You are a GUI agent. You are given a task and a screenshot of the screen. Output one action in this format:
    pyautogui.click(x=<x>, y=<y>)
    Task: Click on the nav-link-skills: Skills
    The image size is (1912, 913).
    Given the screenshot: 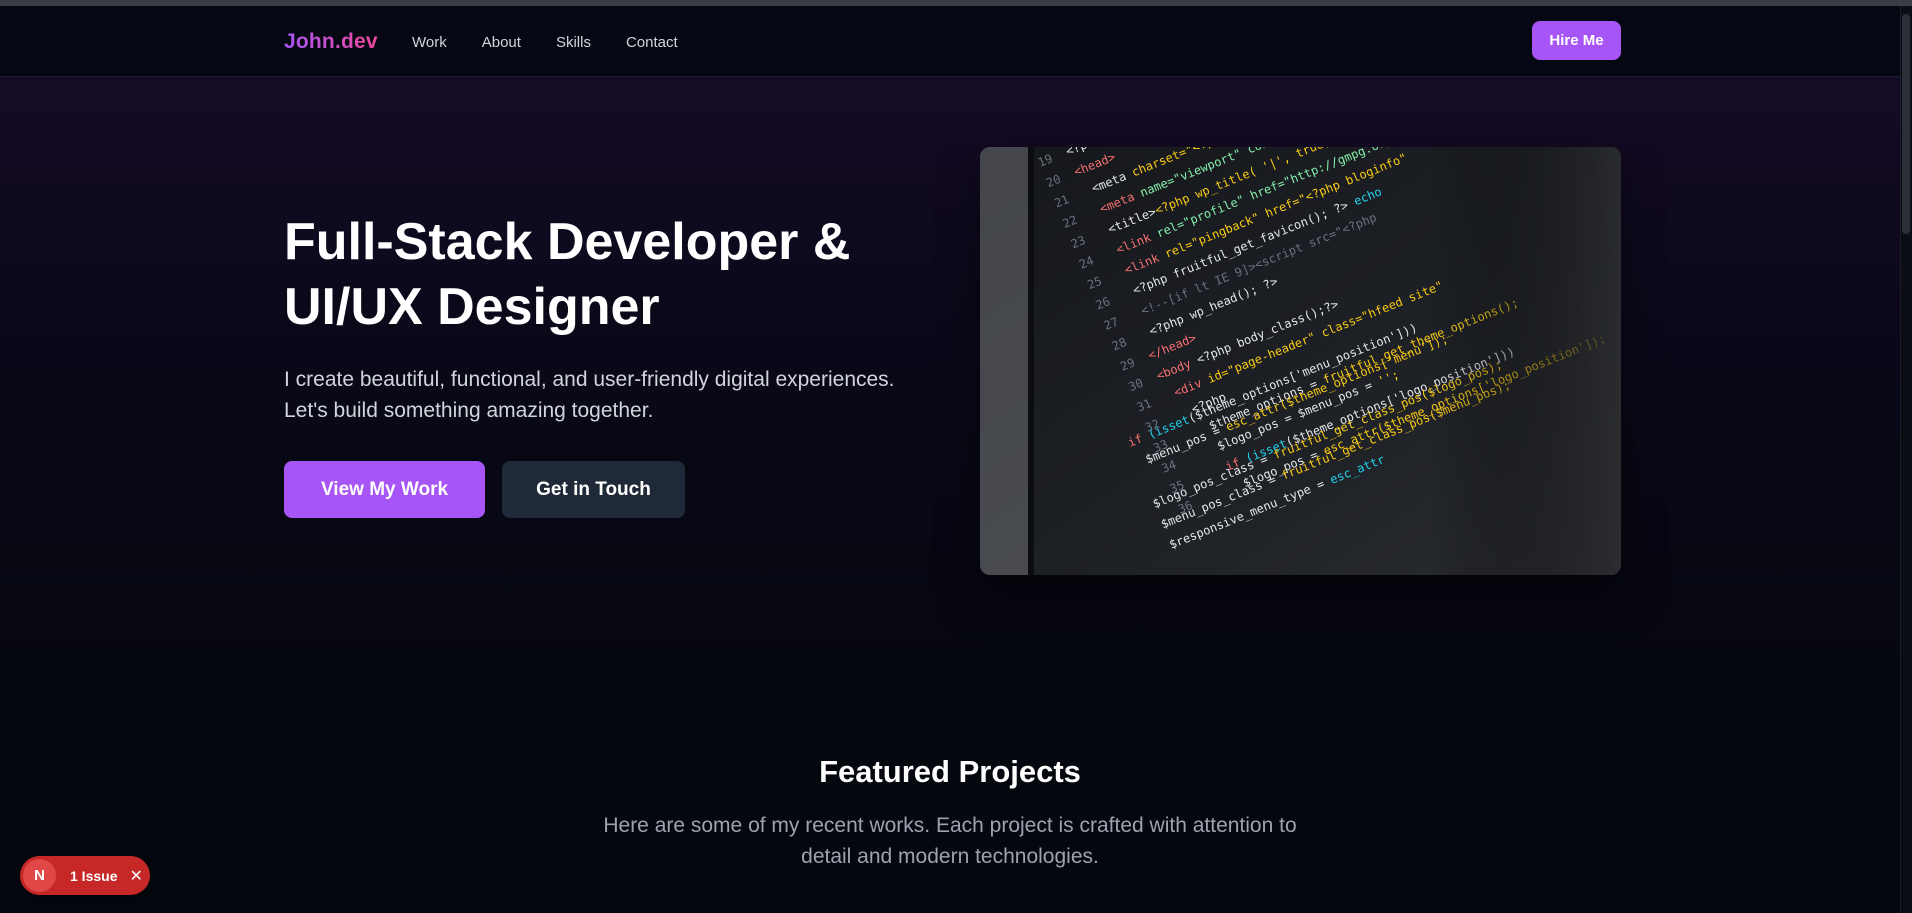 What is the action you would take?
    pyautogui.click(x=573, y=42)
    